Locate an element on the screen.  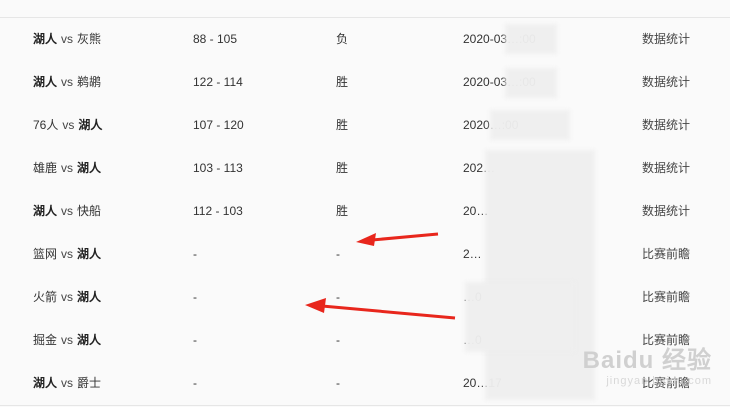
watermark-logo: Baidu 经验 is located at coordinates (647, 360).